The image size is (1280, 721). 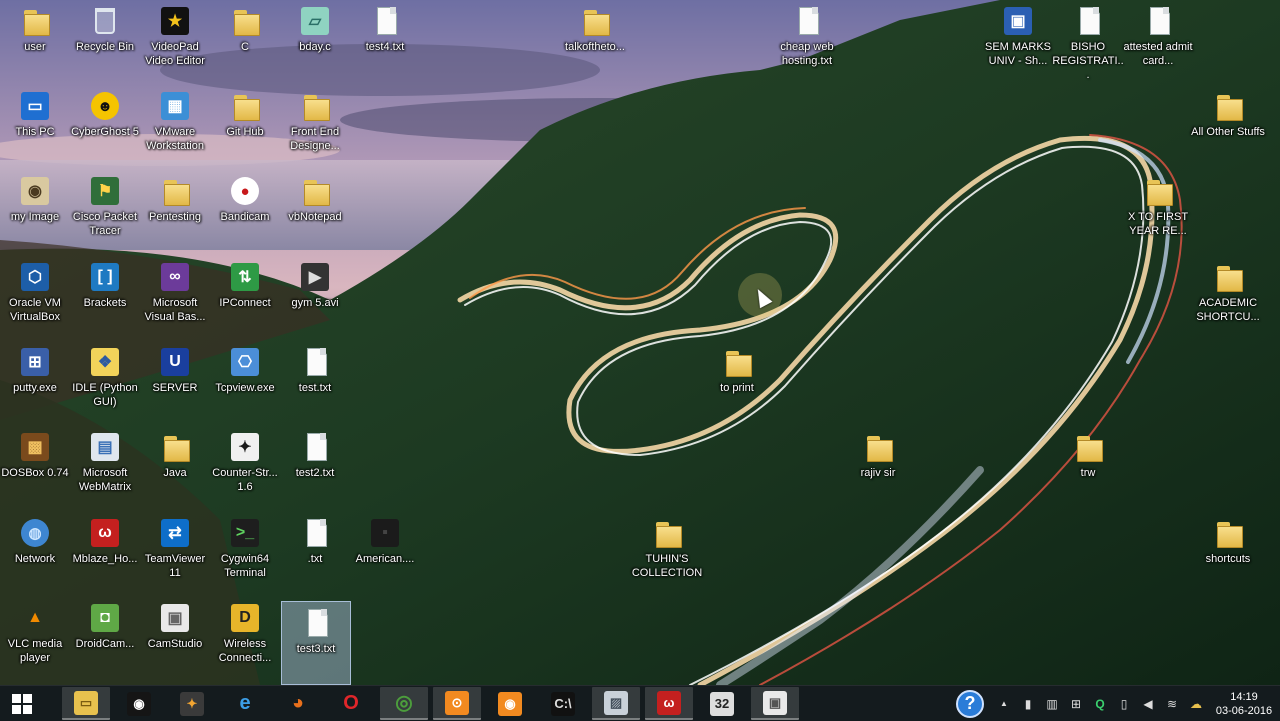 I want to click on show-hidden-icons-icon: ▲, so click(x=1004, y=704).